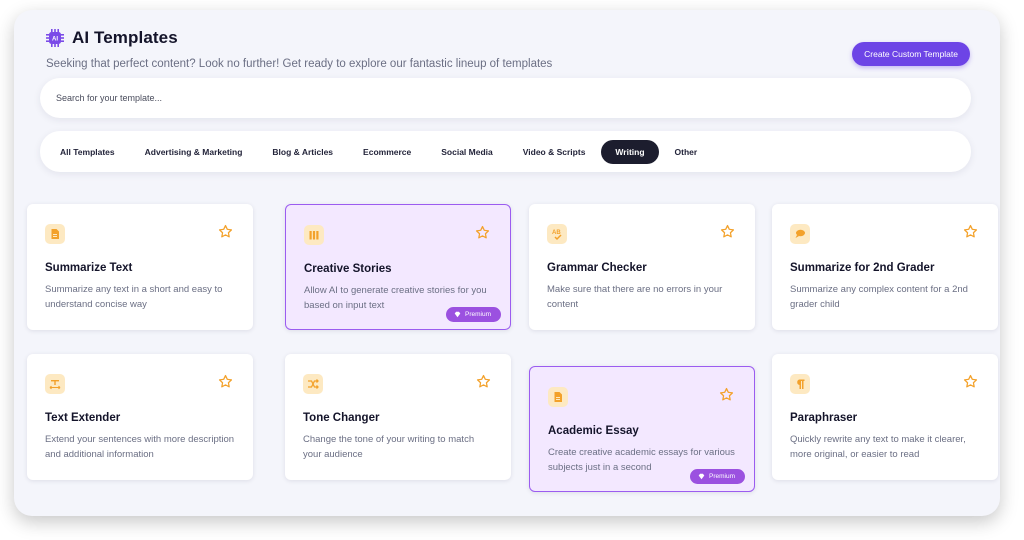 This screenshot has height=540, width=1024. What do you see at coordinates (557, 234) in the screenshot?
I see `abc-check-icon: AB` at bounding box center [557, 234].